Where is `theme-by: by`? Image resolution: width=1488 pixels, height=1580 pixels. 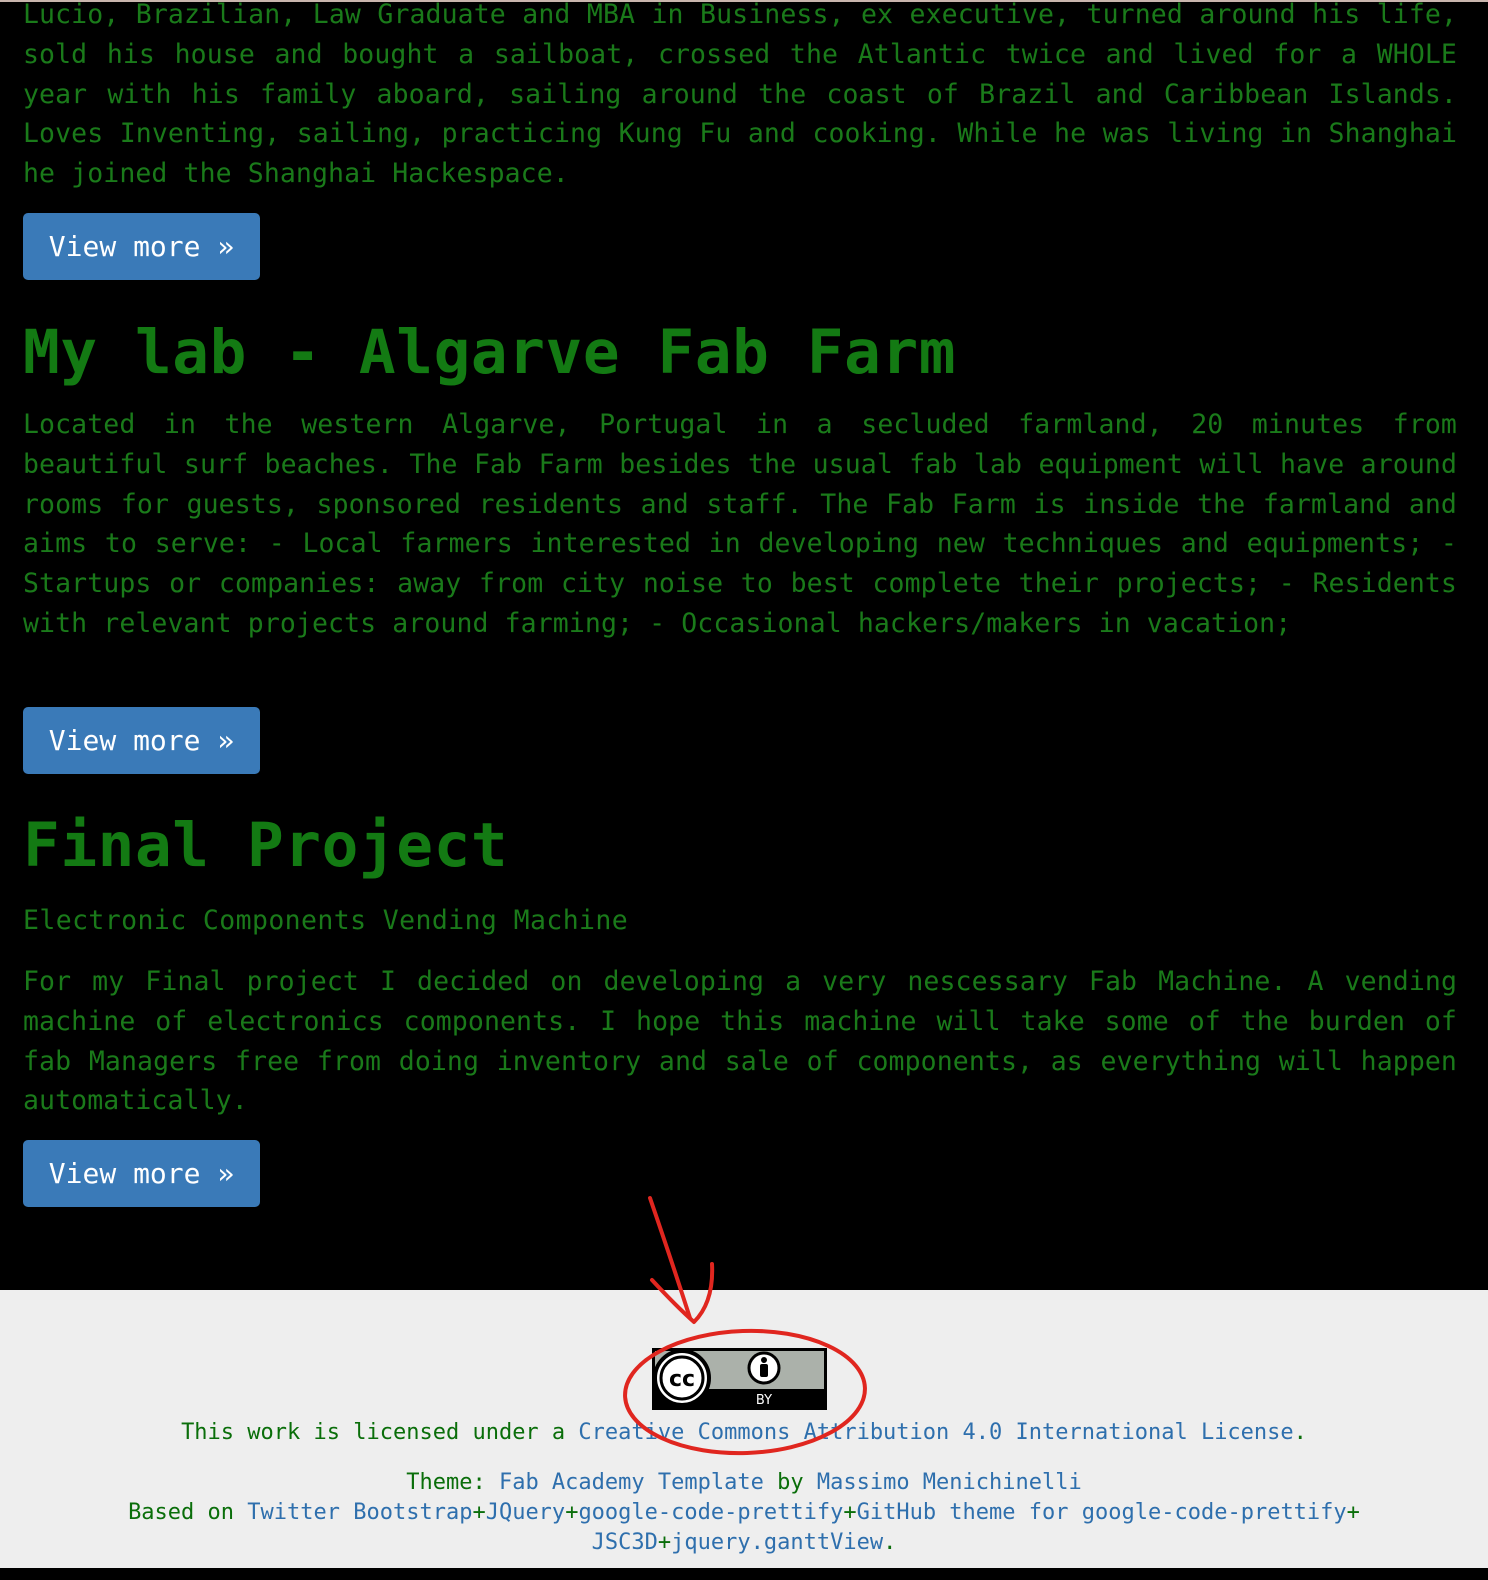 theme-by: by is located at coordinates (790, 1482).